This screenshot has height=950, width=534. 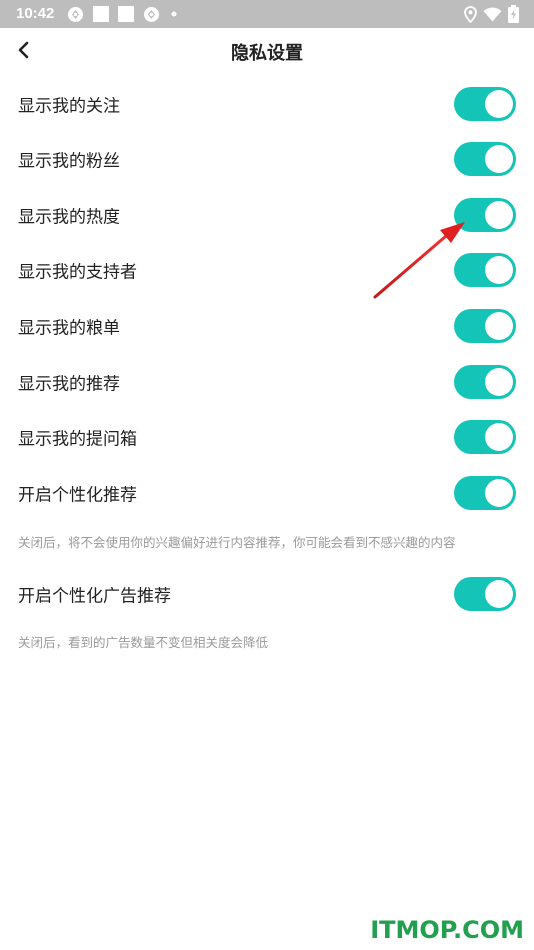 I want to click on setting-label: 显示我的粮单, so click(x=69, y=328).